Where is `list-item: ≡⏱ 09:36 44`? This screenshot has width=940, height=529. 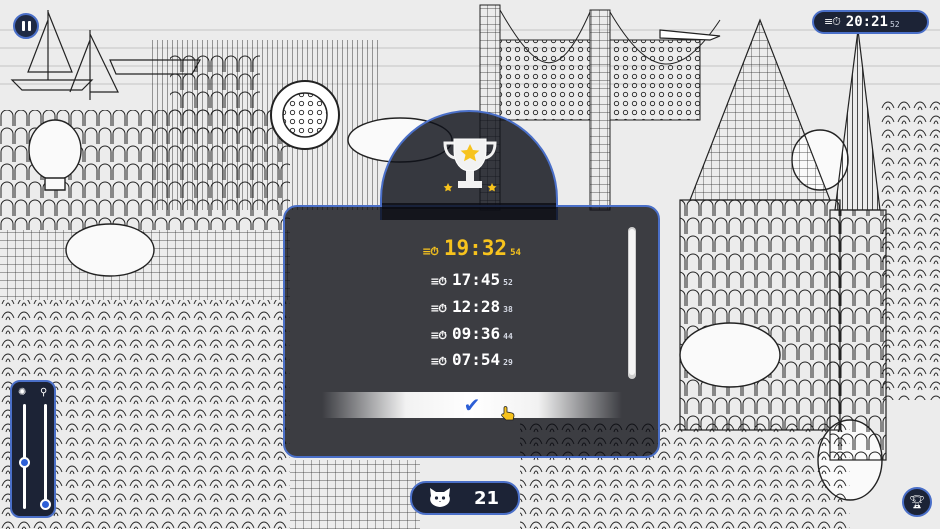 list-item: ≡⏱ 09:36 44 is located at coordinates (471, 333).